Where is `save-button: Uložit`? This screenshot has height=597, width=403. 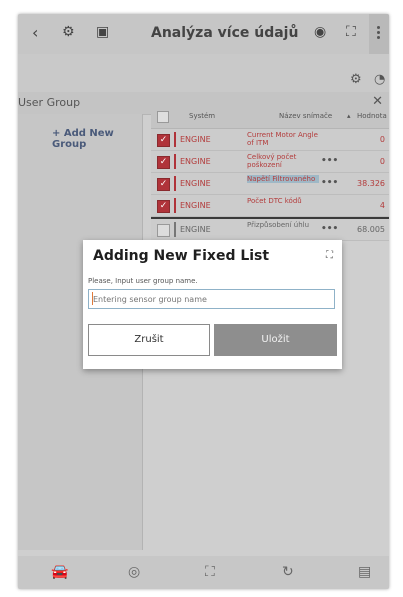
save-button: Uložit is located at coordinates (275, 340).